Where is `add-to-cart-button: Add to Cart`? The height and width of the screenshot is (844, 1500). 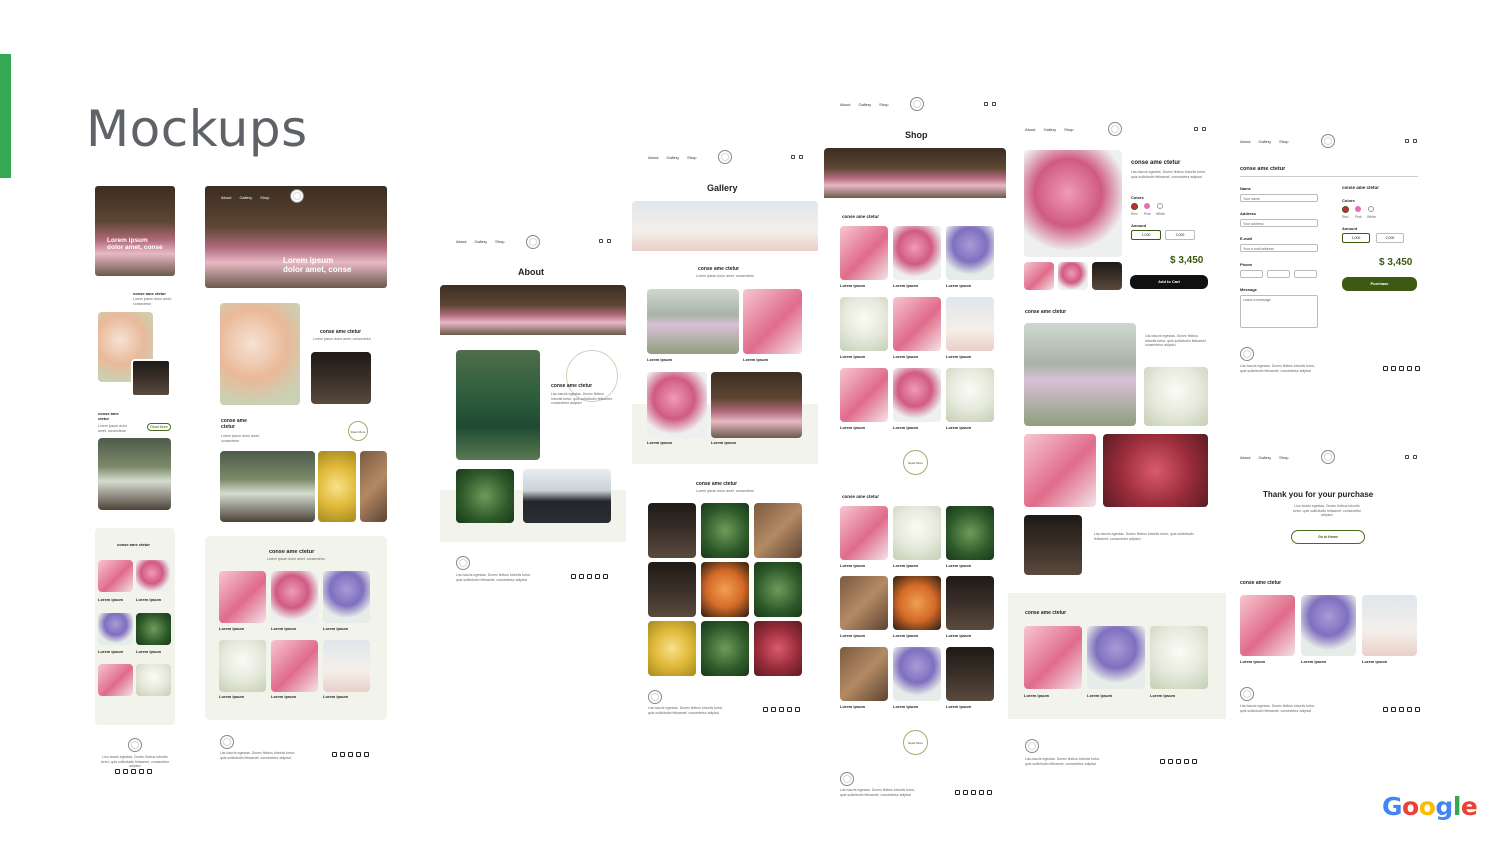 add-to-cart-button: Add to Cart is located at coordinates (1169, 282).